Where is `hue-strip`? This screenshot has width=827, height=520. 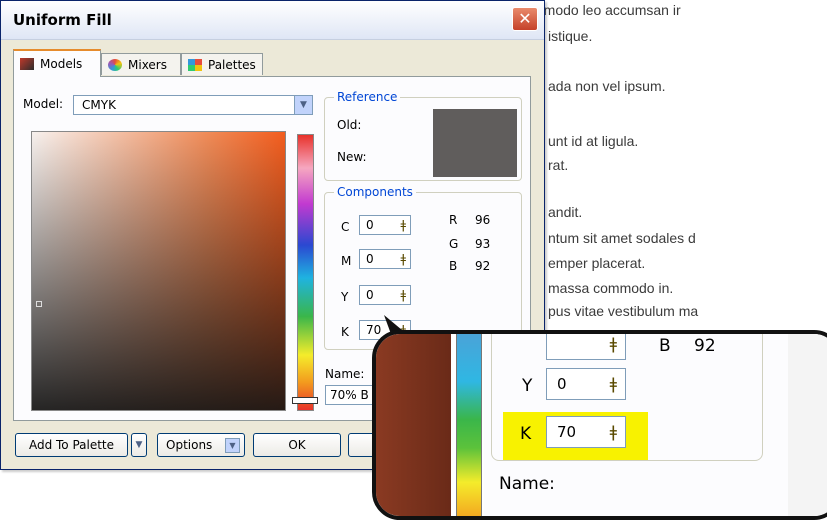 hue-strip is located at coordinates (305, 272).